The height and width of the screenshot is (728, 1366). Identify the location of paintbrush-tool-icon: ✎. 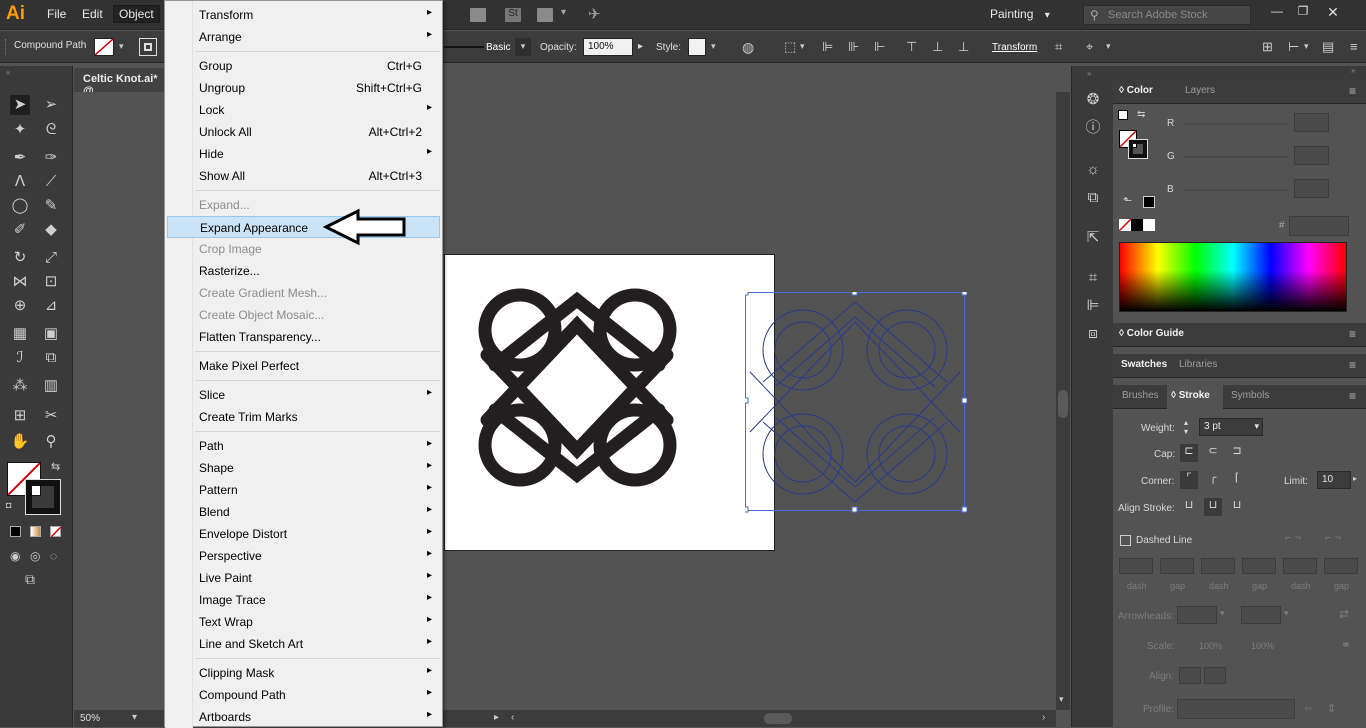
(51, 206).